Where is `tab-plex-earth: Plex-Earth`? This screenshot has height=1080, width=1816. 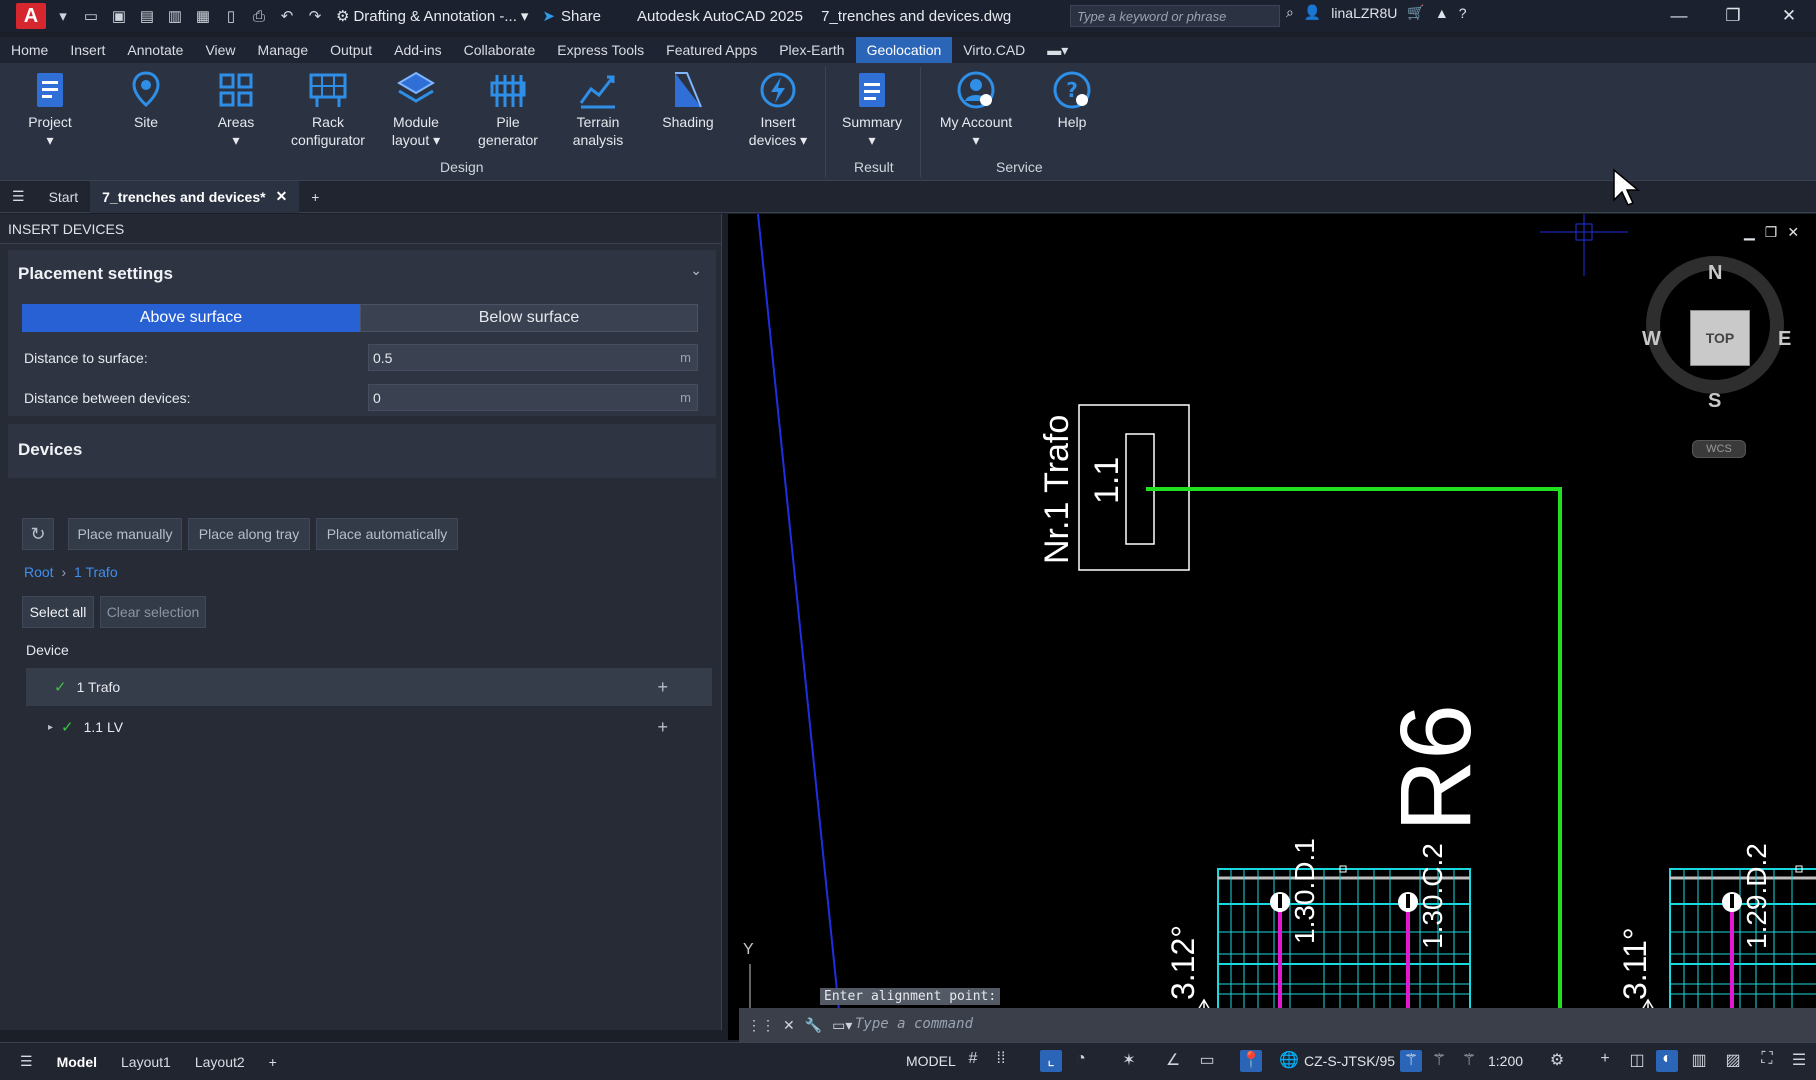
tab-plex-earth: Plex-Earth is located at coordinates (811, 50).